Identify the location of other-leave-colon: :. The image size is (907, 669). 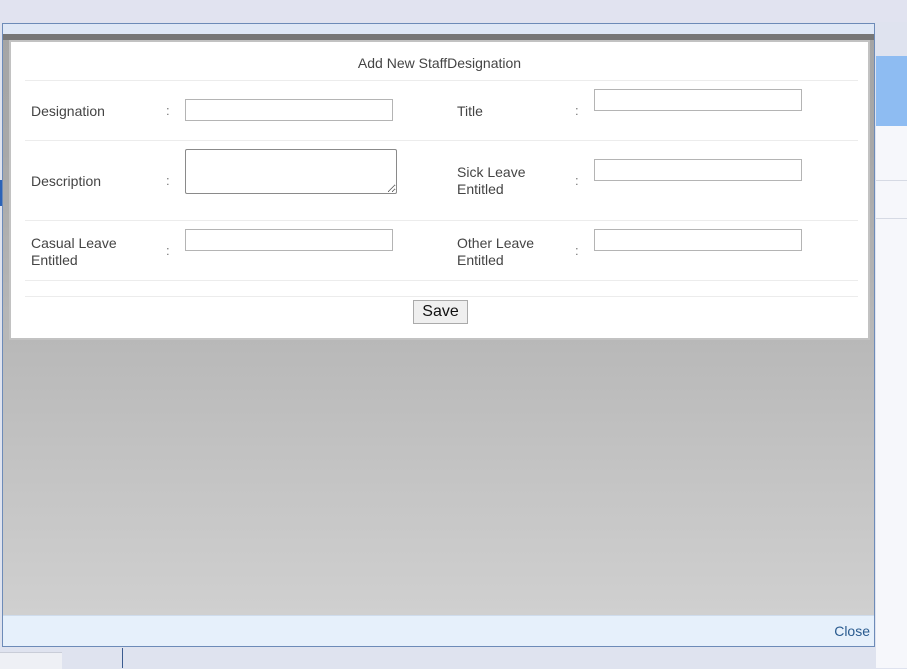
(577, 250).